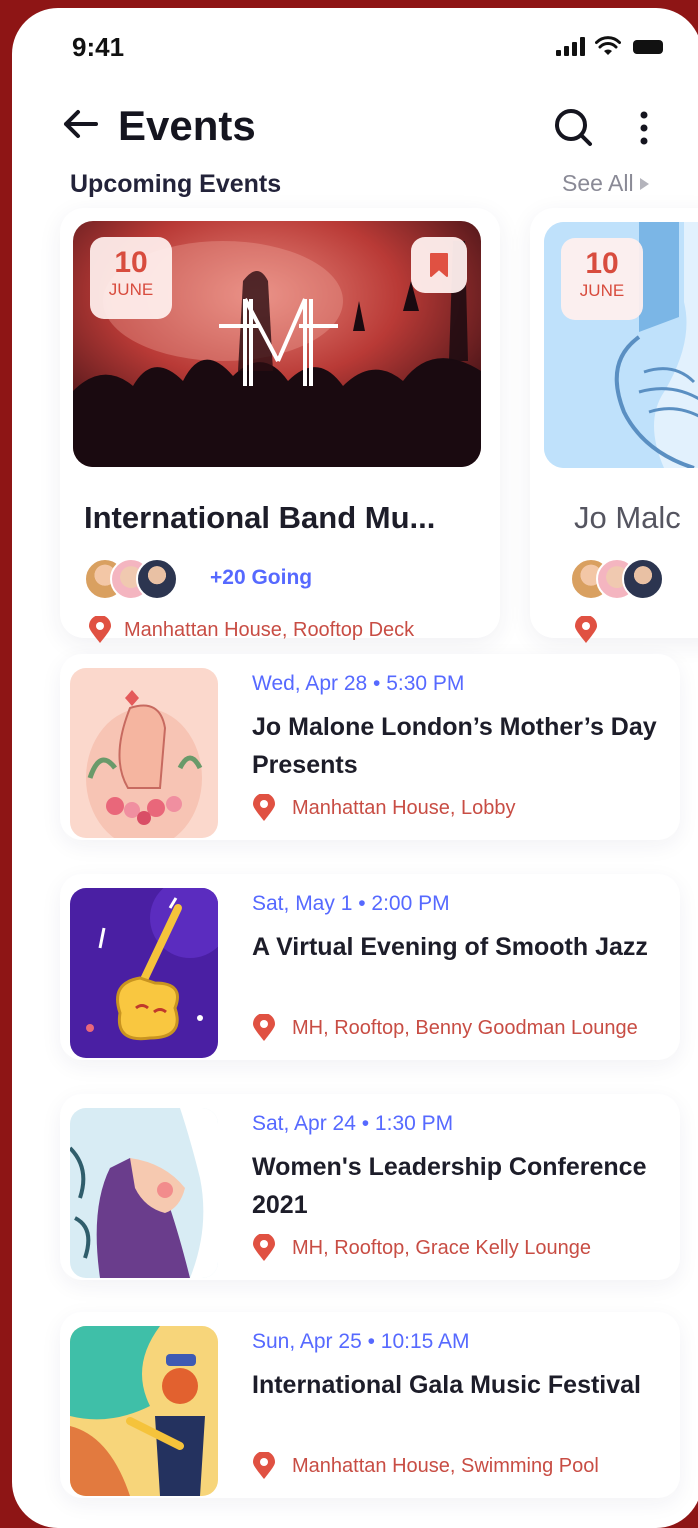  I want to click on location-text: MH, Rooftop, Benny Goodman Lounge, so click(465, 1027).